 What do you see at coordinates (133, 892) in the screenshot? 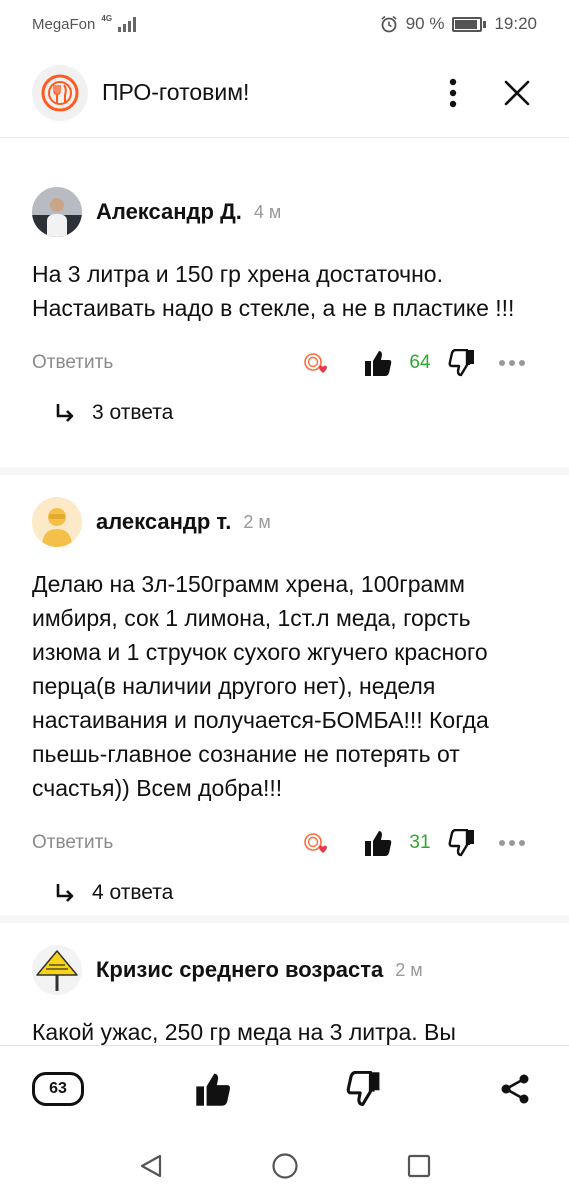
I see `replies-count: 4 ответа` at bounding box center [133, 892].